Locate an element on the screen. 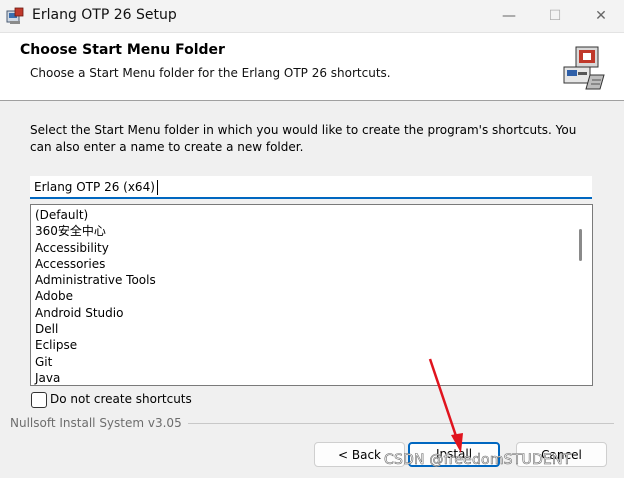  list-item: Dell is located at coordinates (46, 329).